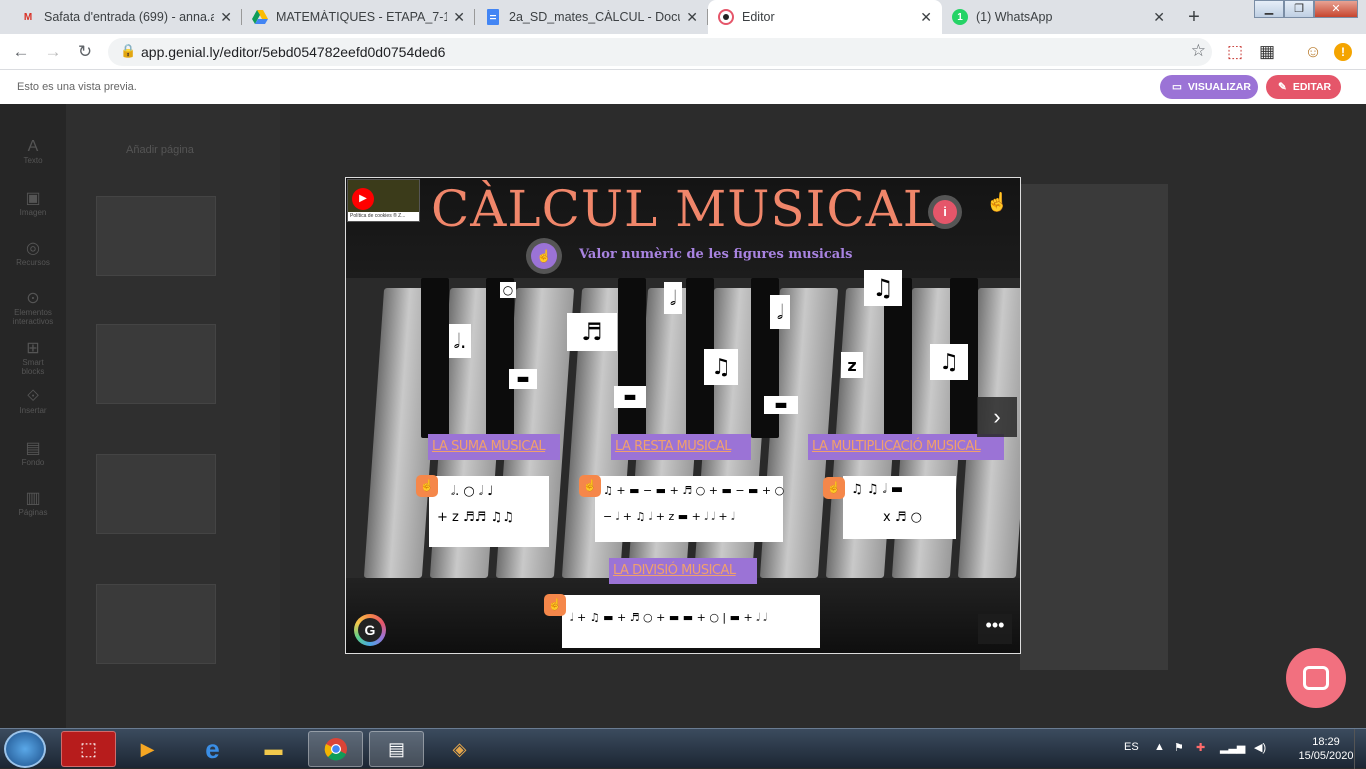  What do you see at coordinates (85, 52) in the screenshot?
I see `reload-icon: ↻` at bounding box center [85, 52].